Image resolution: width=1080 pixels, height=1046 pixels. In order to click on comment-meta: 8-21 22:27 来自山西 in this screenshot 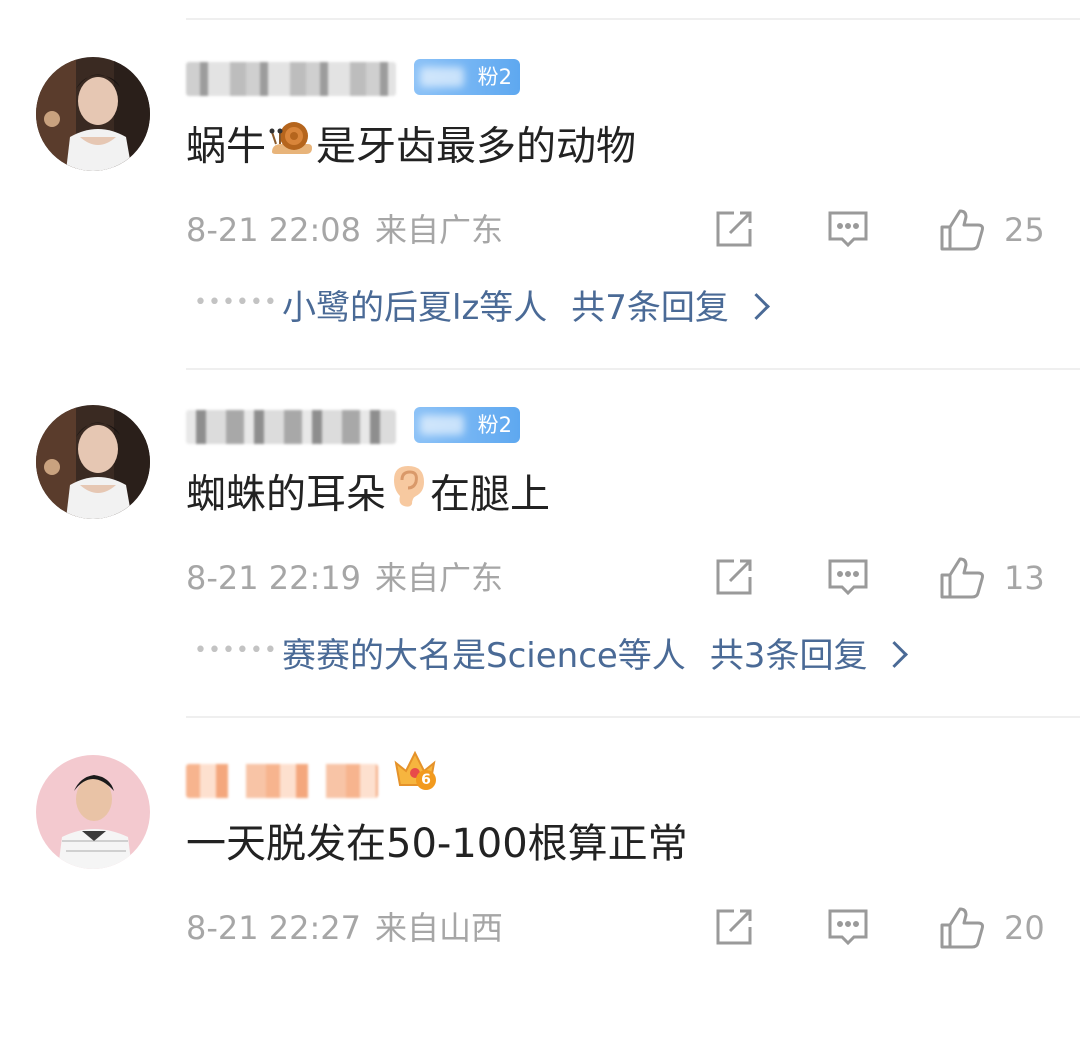, I will do `click(344, 928)`.